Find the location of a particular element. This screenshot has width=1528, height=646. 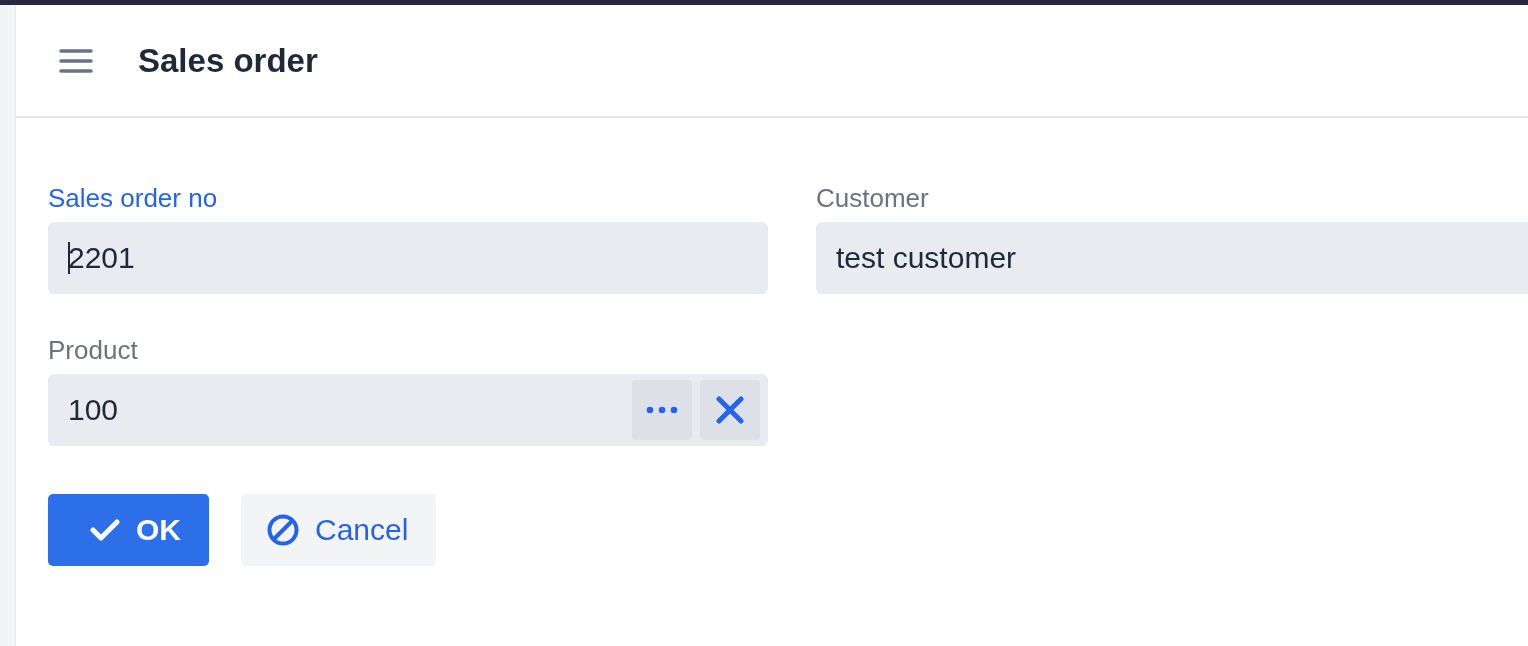

menu-button is located at coordinates (76, 60).